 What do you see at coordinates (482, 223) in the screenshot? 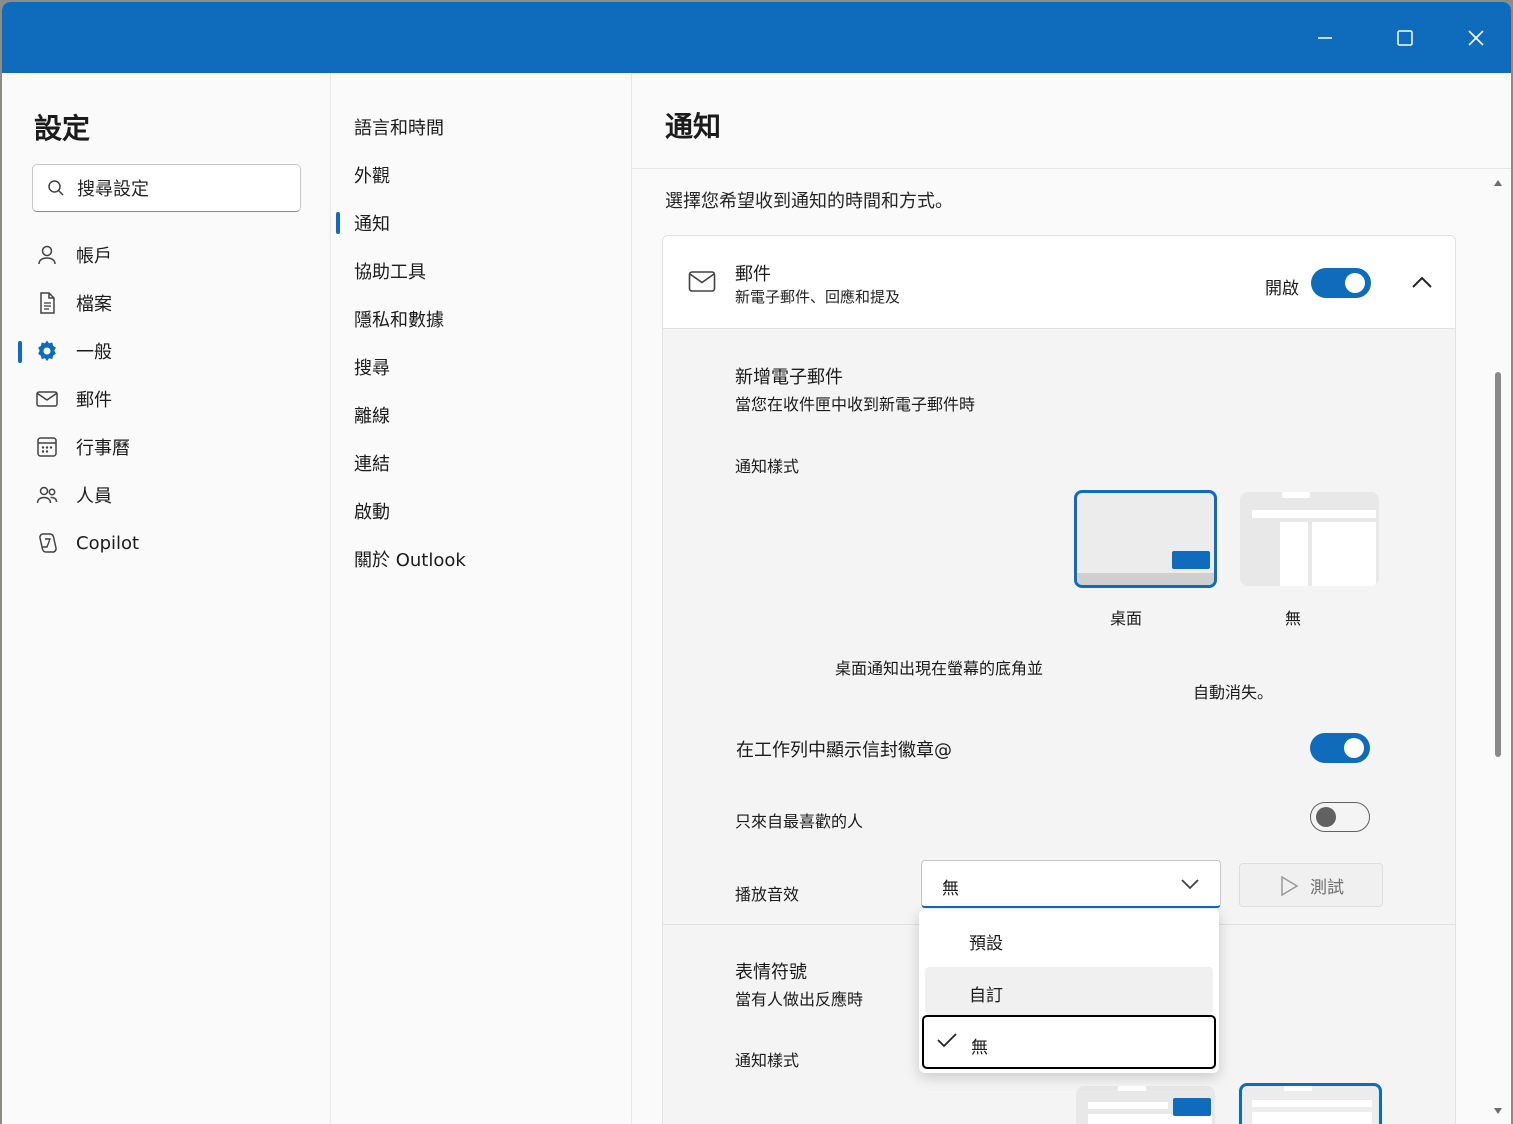
I see `subnav-item-notifications: 通知` at bounding box center [482, 223].